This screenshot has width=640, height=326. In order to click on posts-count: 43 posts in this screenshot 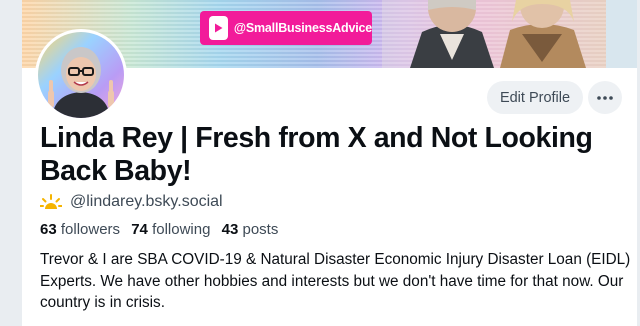, I will do `click(250, 229)`.